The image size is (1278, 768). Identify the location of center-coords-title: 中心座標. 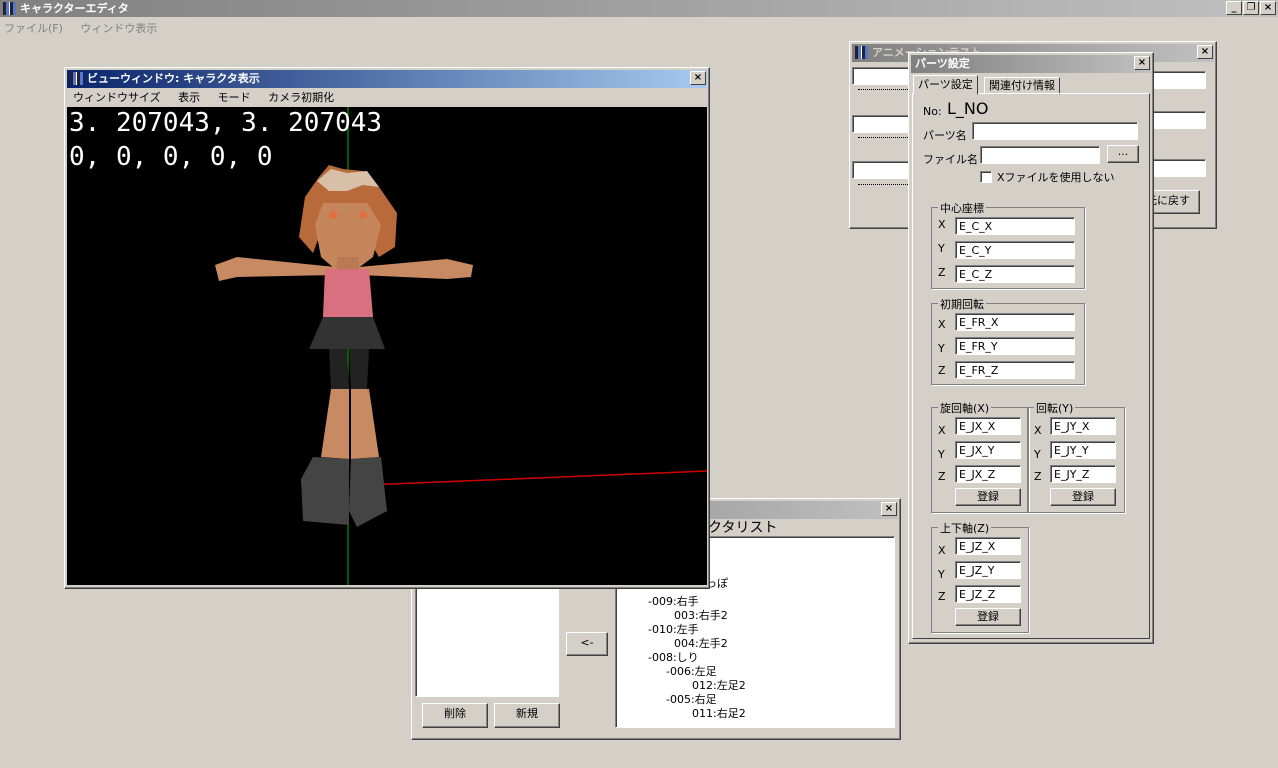
(962, 208).